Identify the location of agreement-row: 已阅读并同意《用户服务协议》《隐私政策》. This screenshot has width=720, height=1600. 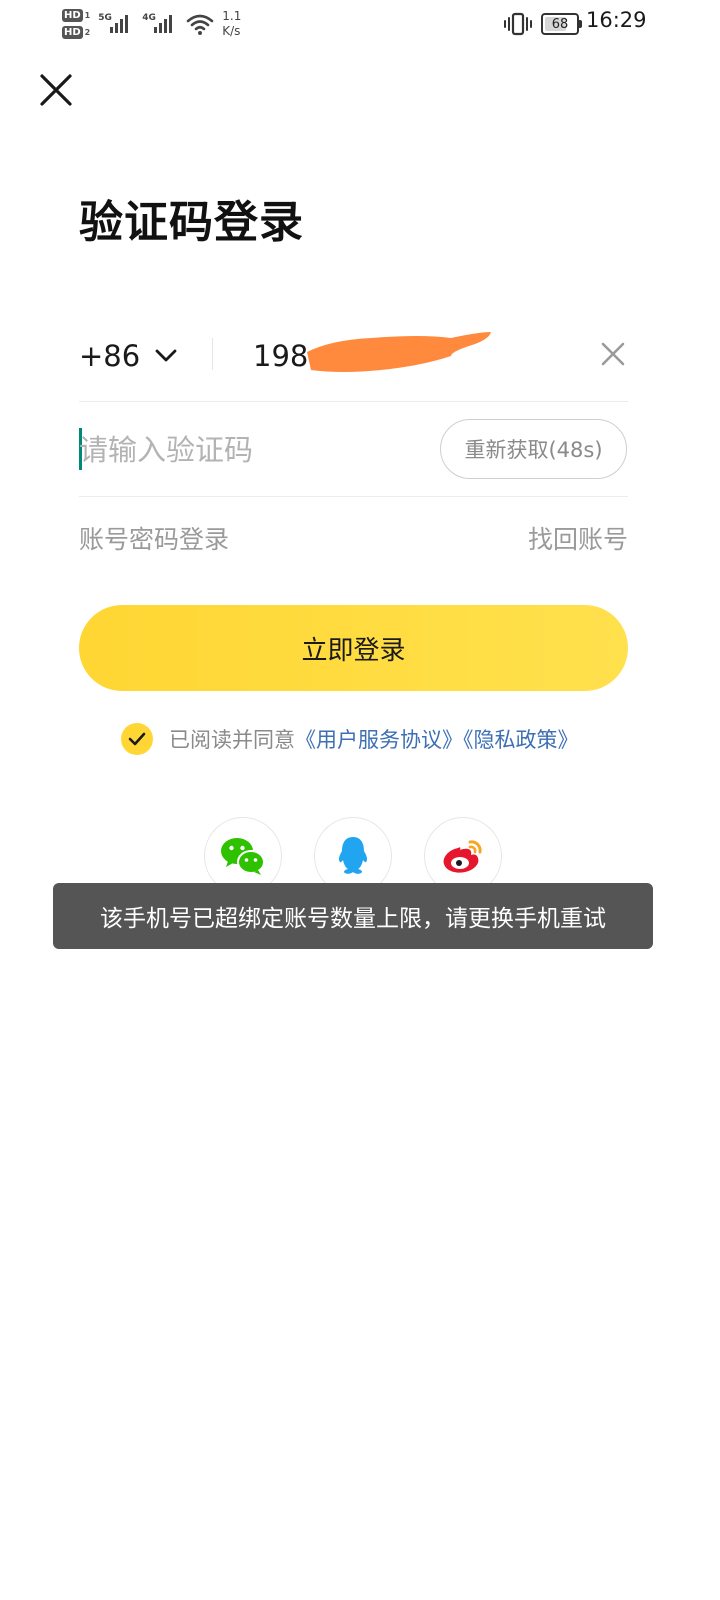
(350, 739).